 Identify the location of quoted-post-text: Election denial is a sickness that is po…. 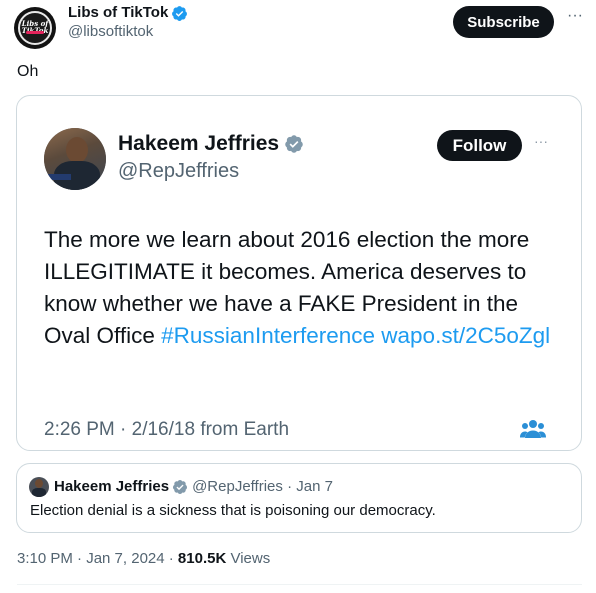
(233, 510).